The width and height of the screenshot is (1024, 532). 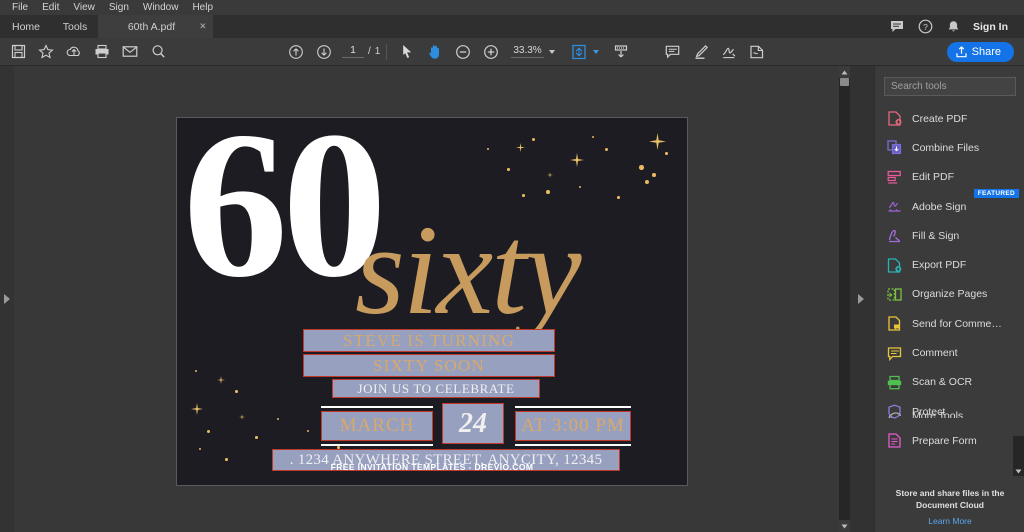 I want to click on tools-panel-scroll-down, so click(x=1018, y=456).